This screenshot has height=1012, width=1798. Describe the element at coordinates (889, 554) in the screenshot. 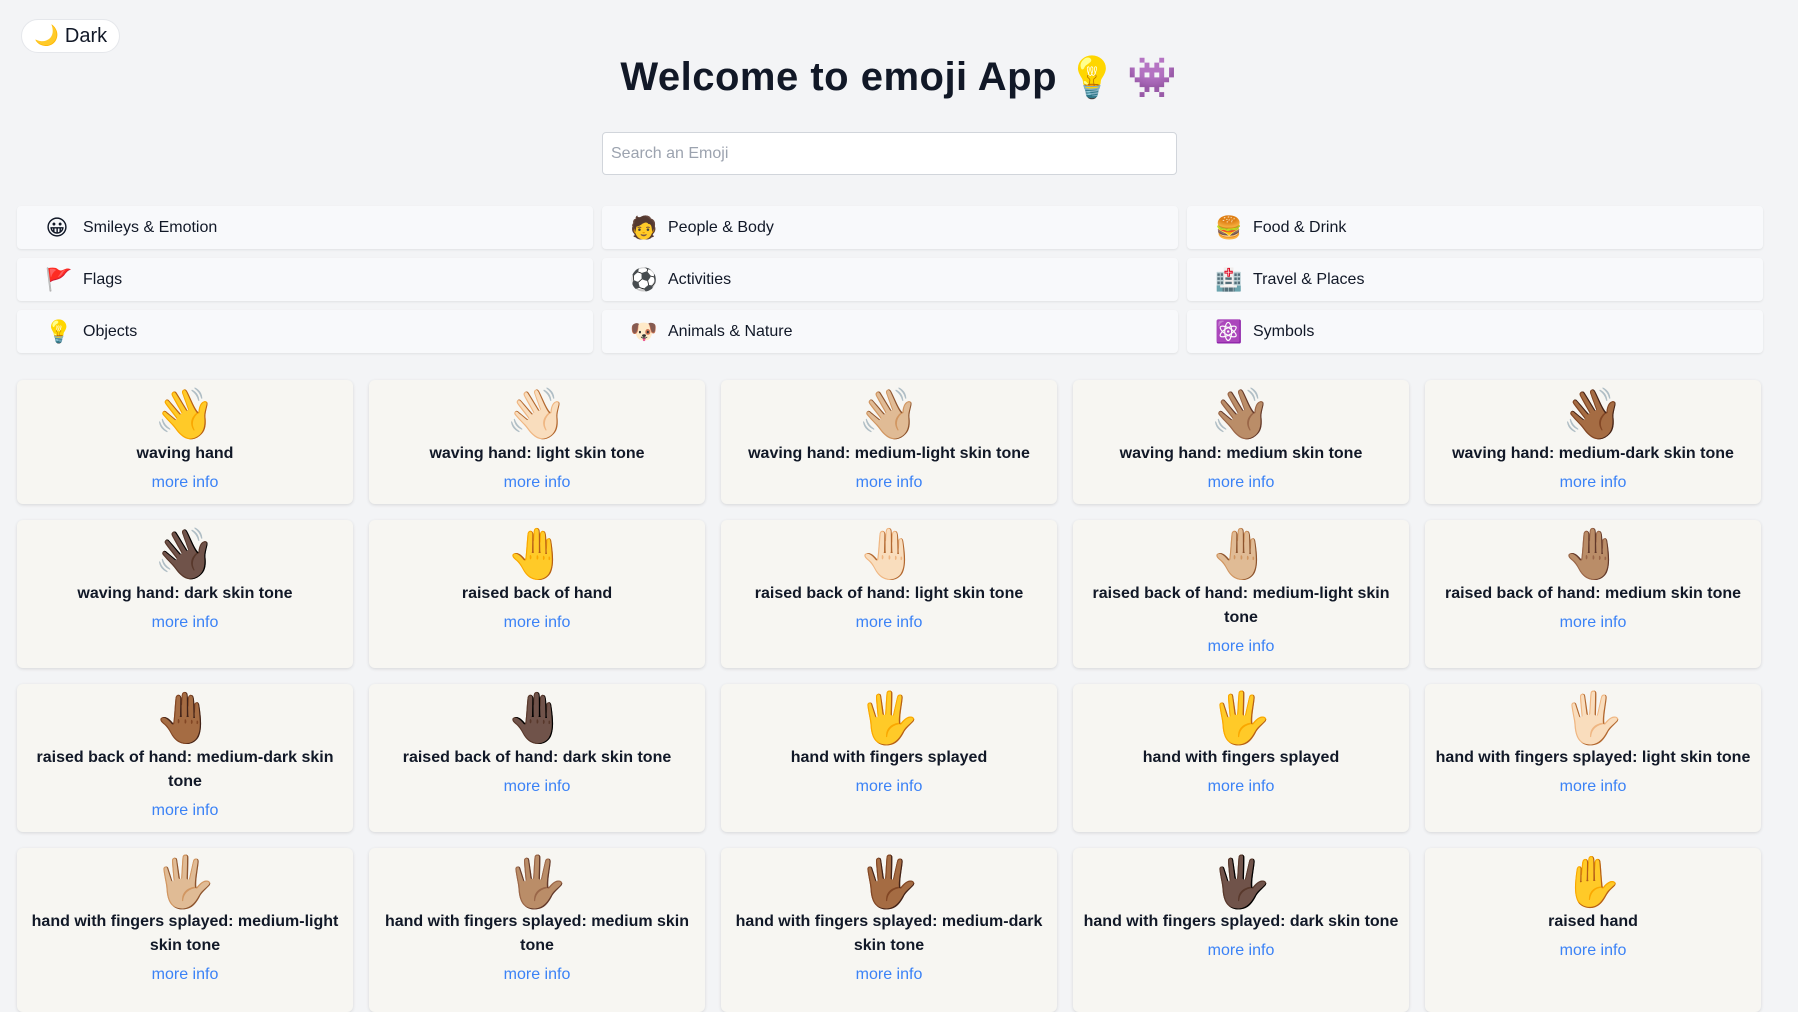

I see `raised-back-of-hand-icon: 🤚🏻` at that location.